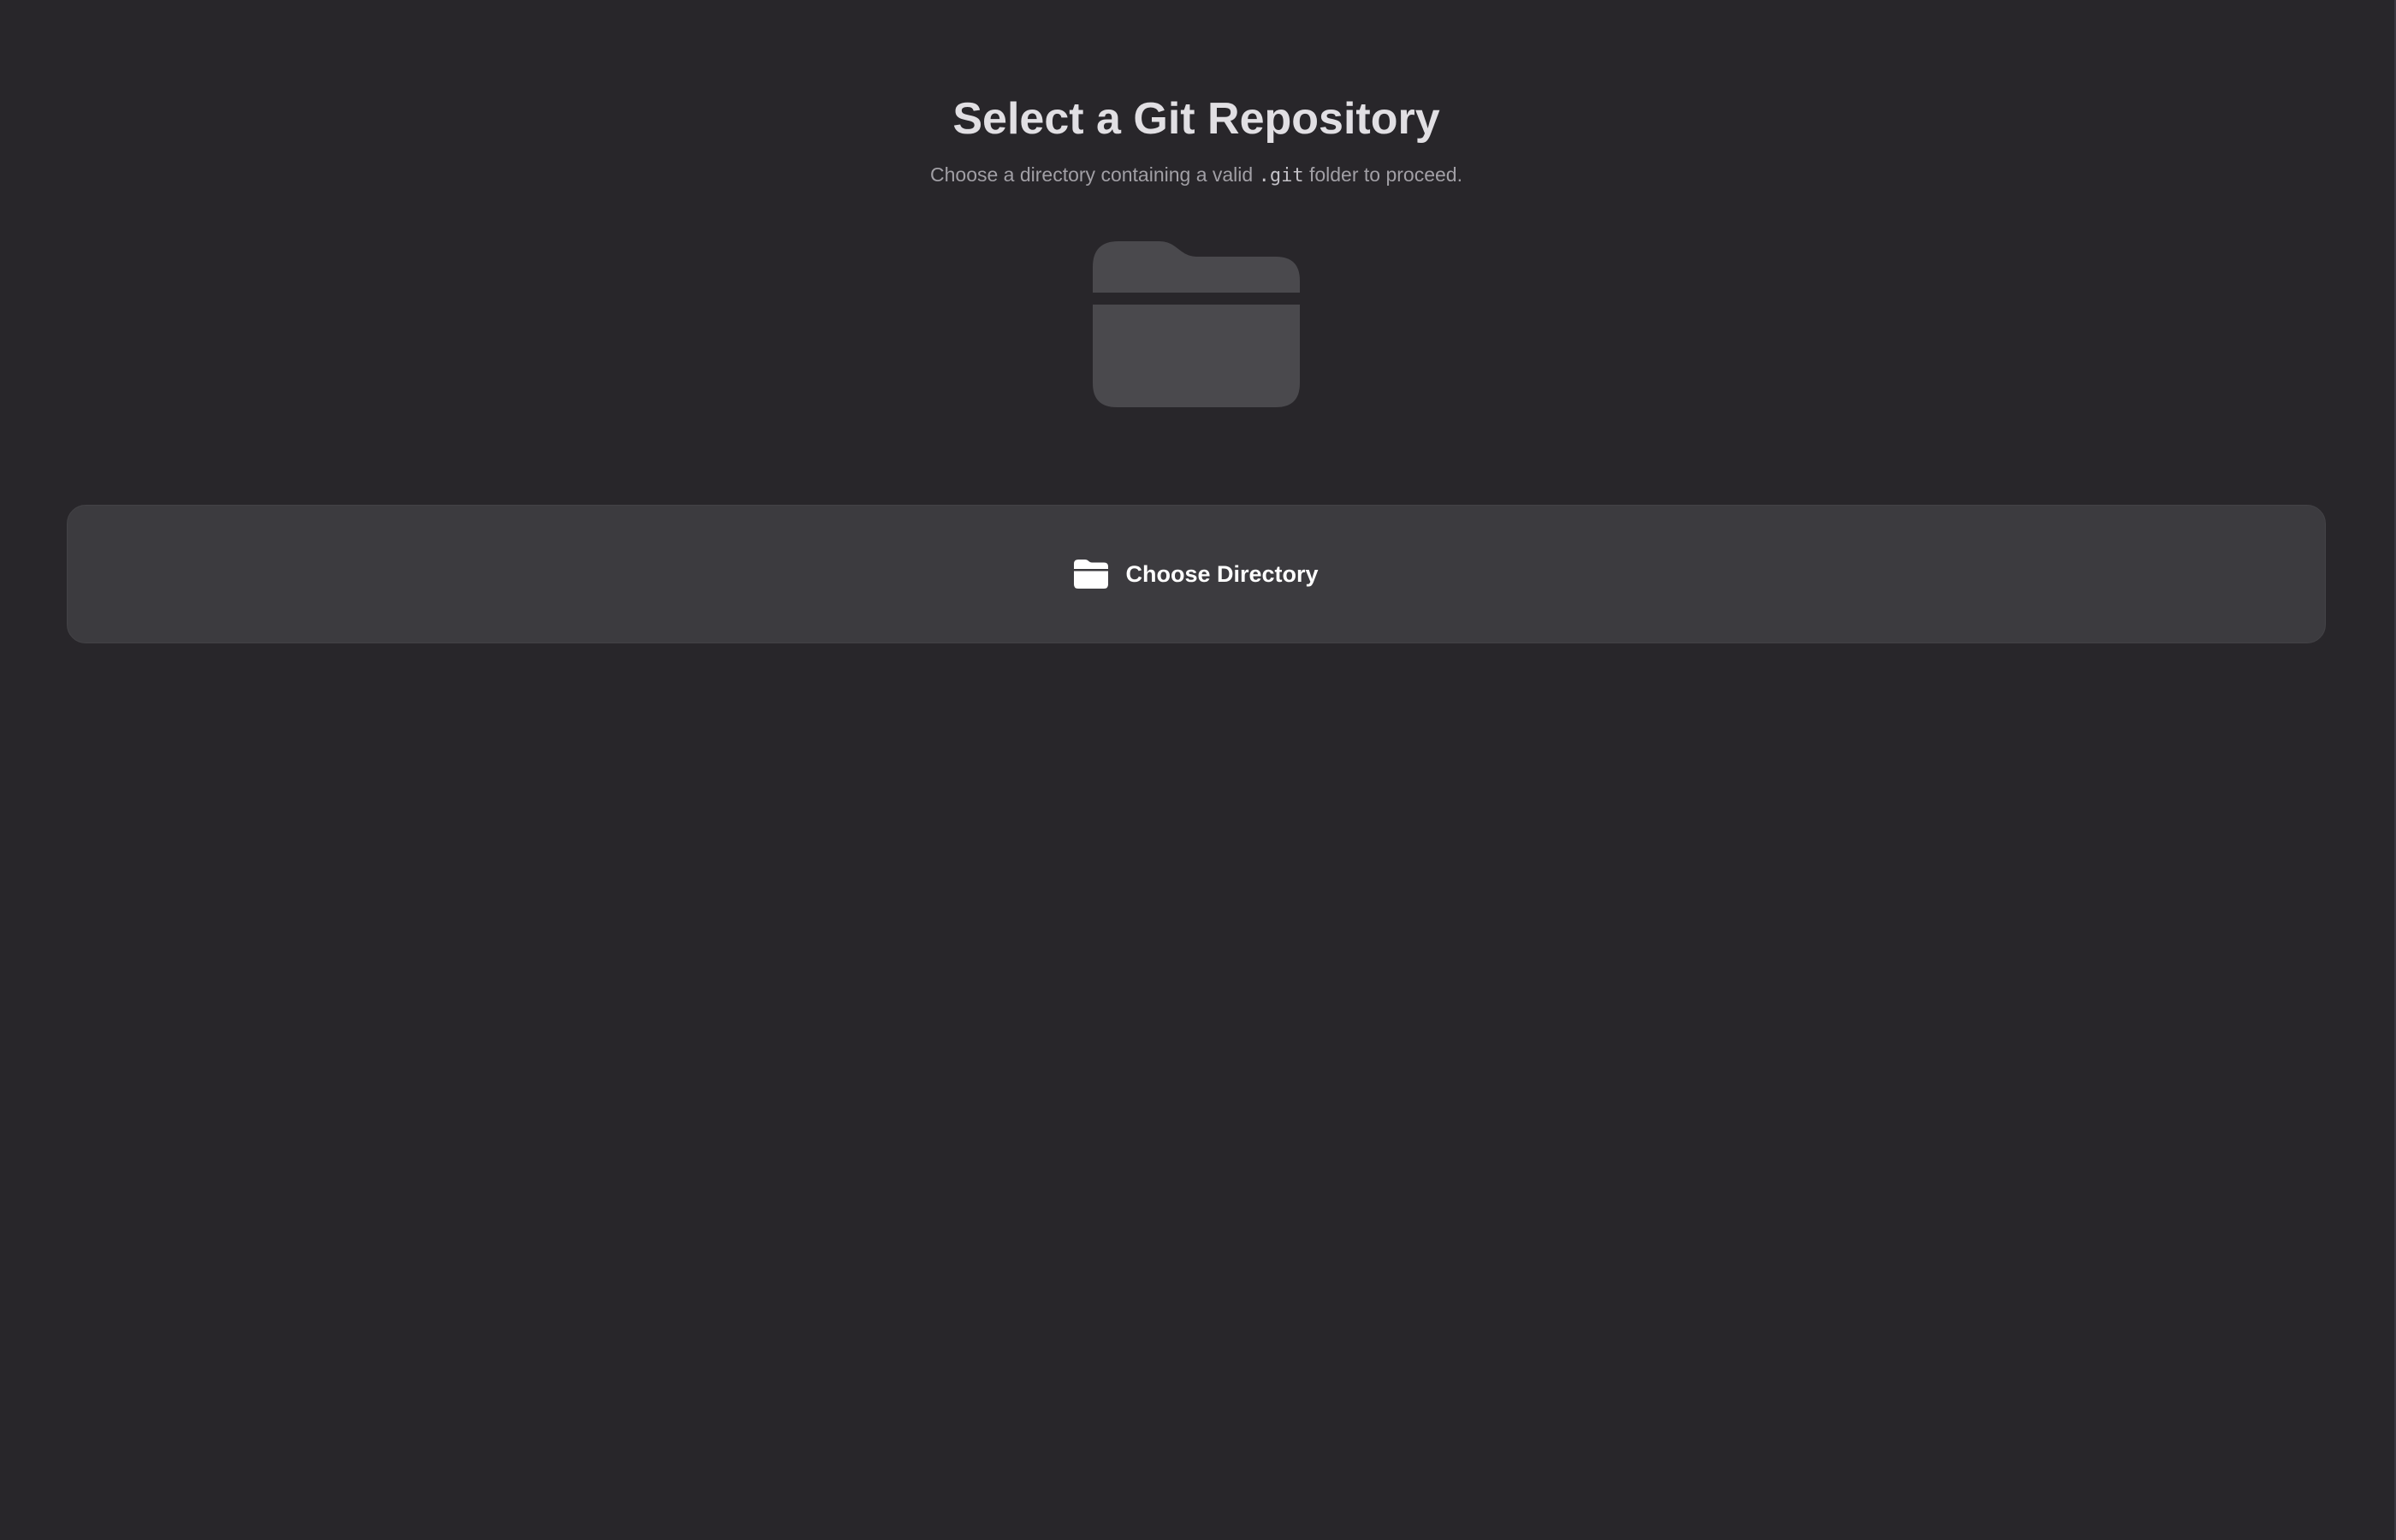 This screenshot has width=2396, height=1540. Describe the element at coordinates (1281, 176) in the screenshot. I see `subtitle-code: .git` at that location.